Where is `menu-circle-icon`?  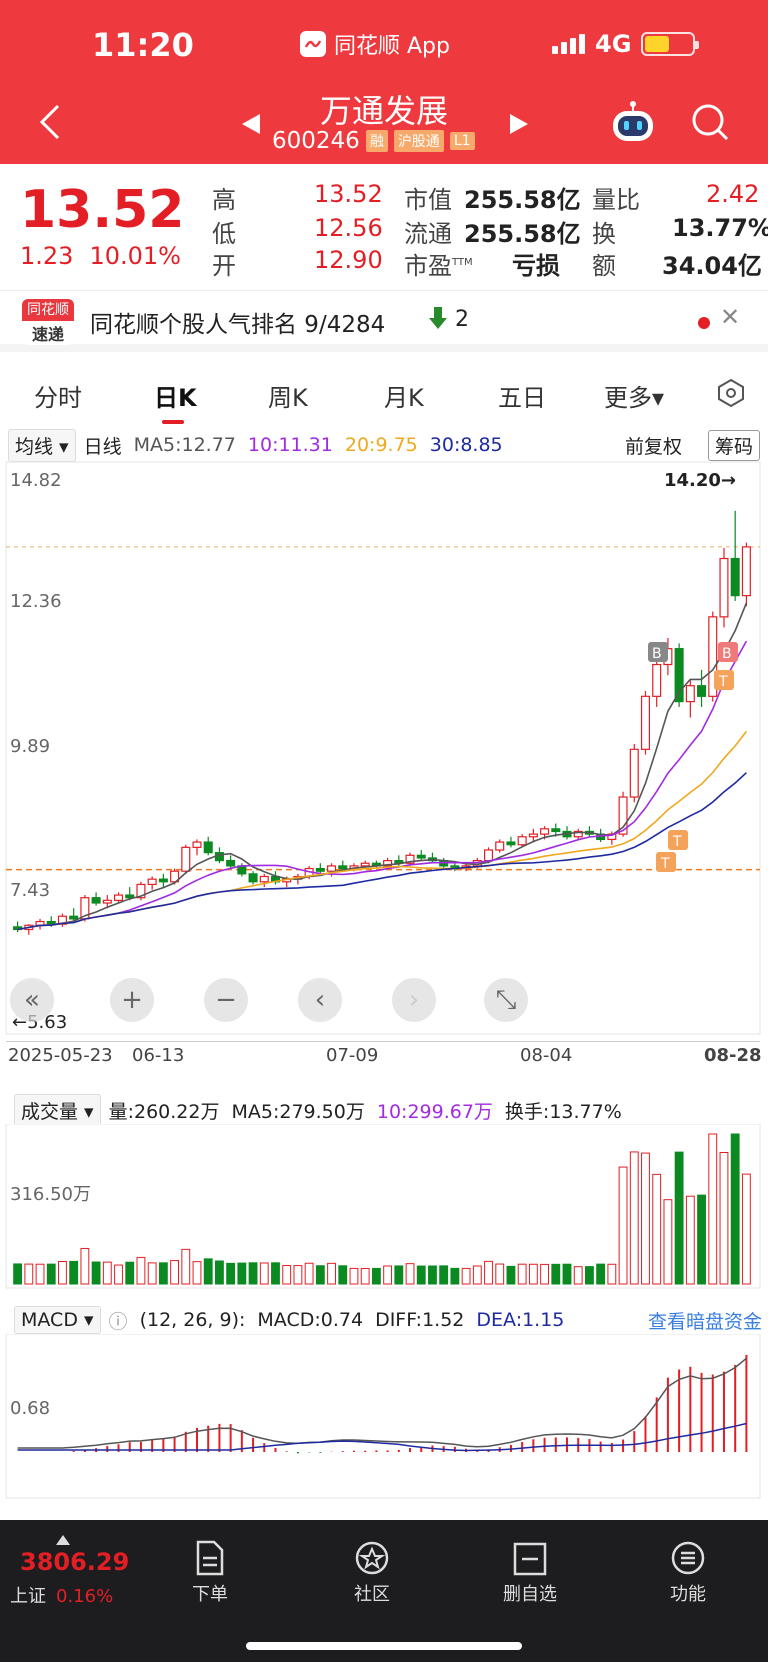 menu-circle-icon is located at coordinates (688, 1558).